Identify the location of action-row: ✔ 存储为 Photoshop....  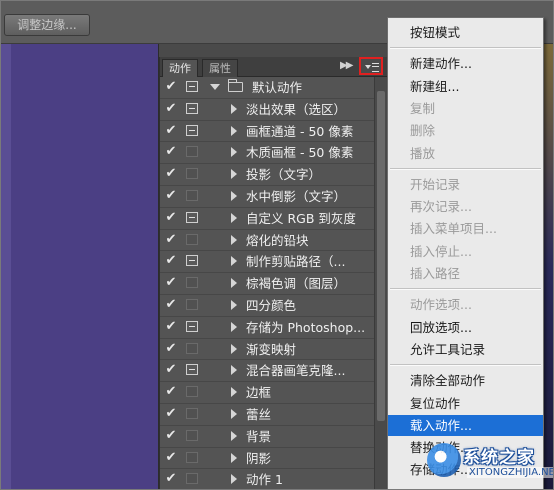
(267, 328).